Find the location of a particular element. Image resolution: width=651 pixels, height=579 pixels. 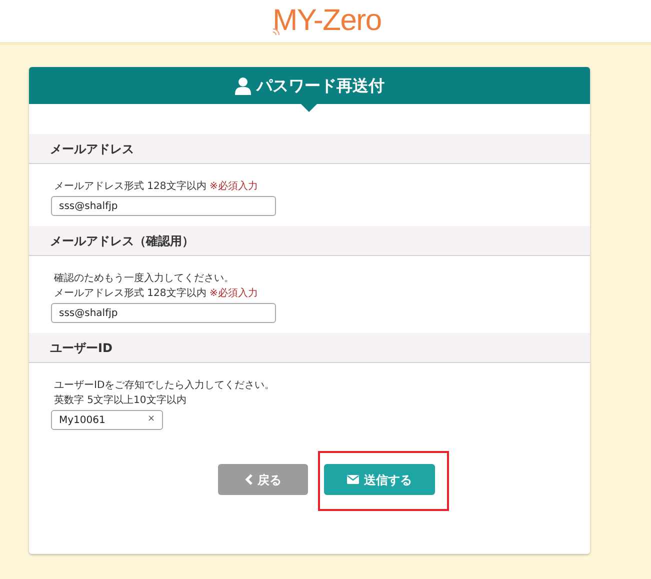

hint-text: 確認のためもう一度入力してください。 is located at coordinates (144, 279).